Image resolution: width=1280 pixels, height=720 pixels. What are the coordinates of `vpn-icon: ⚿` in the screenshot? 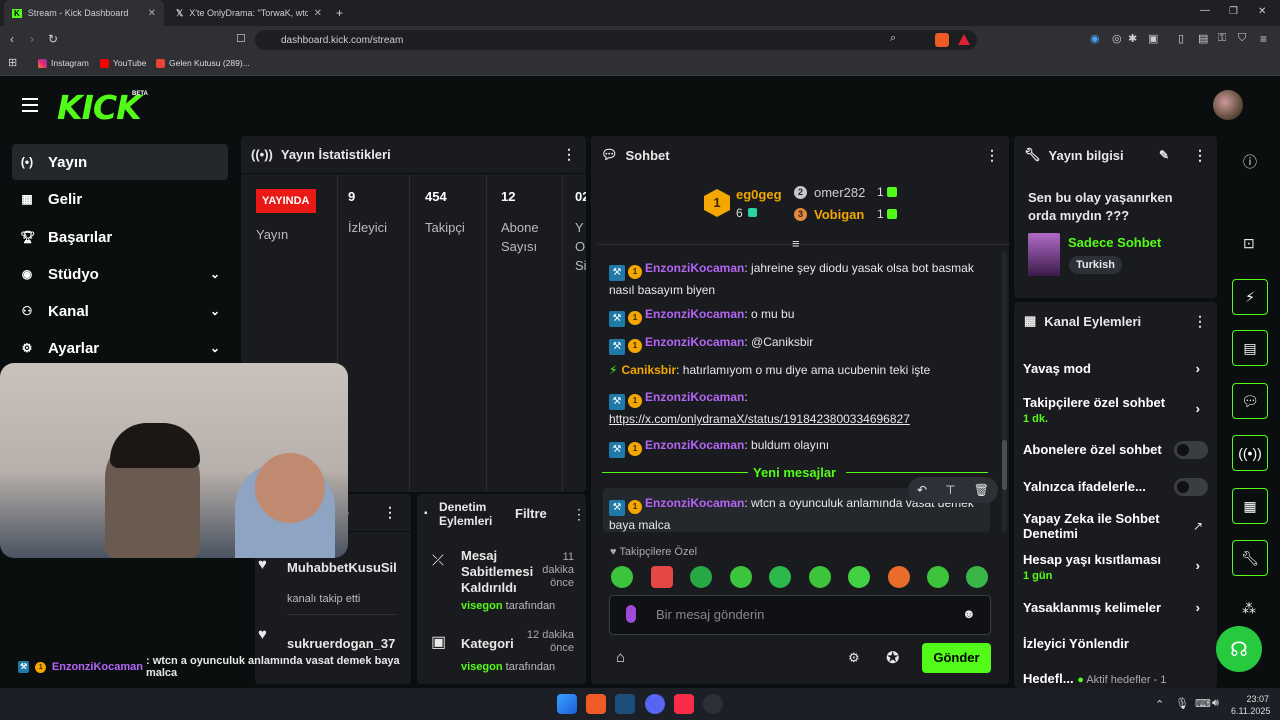 It's located at (1222, 38).